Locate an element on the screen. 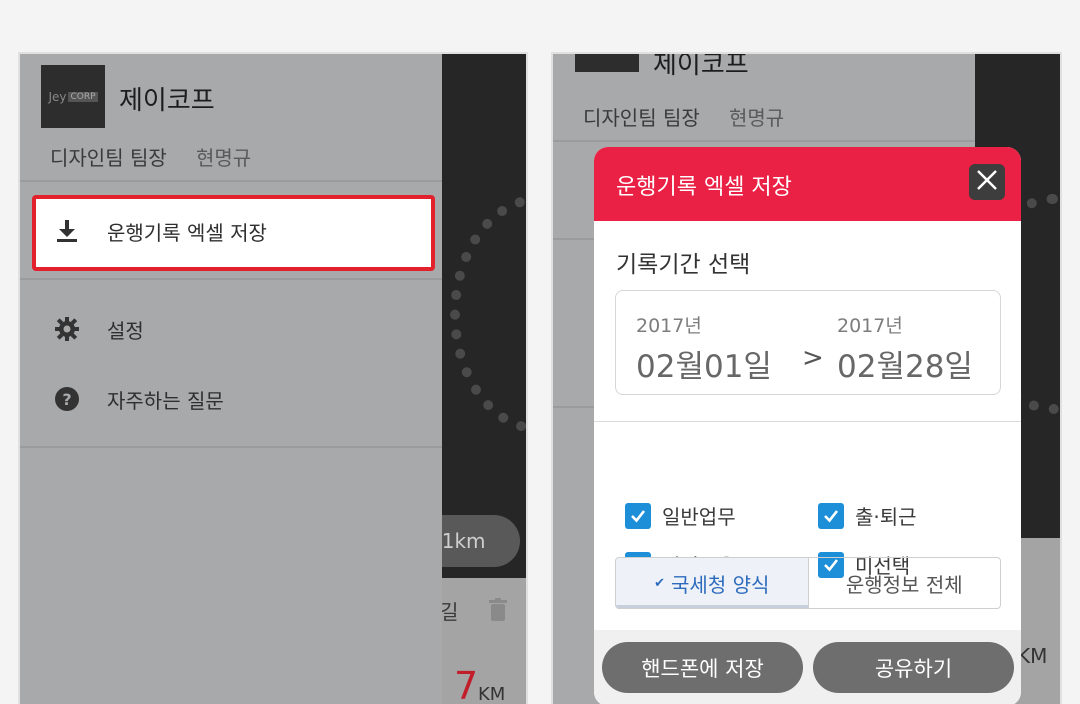 The image size is (1080, 704). close-button is located at coordinates (987, 182).